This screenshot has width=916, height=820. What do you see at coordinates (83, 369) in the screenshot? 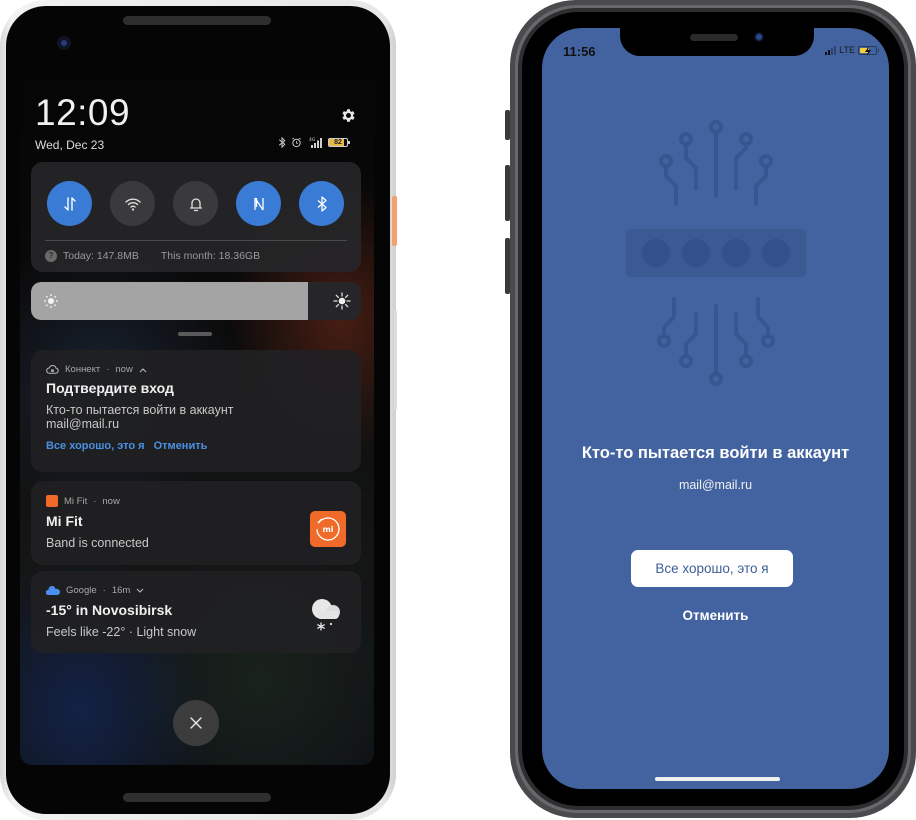
I see `app-name: Коннект` at bounding box center [83, 369].